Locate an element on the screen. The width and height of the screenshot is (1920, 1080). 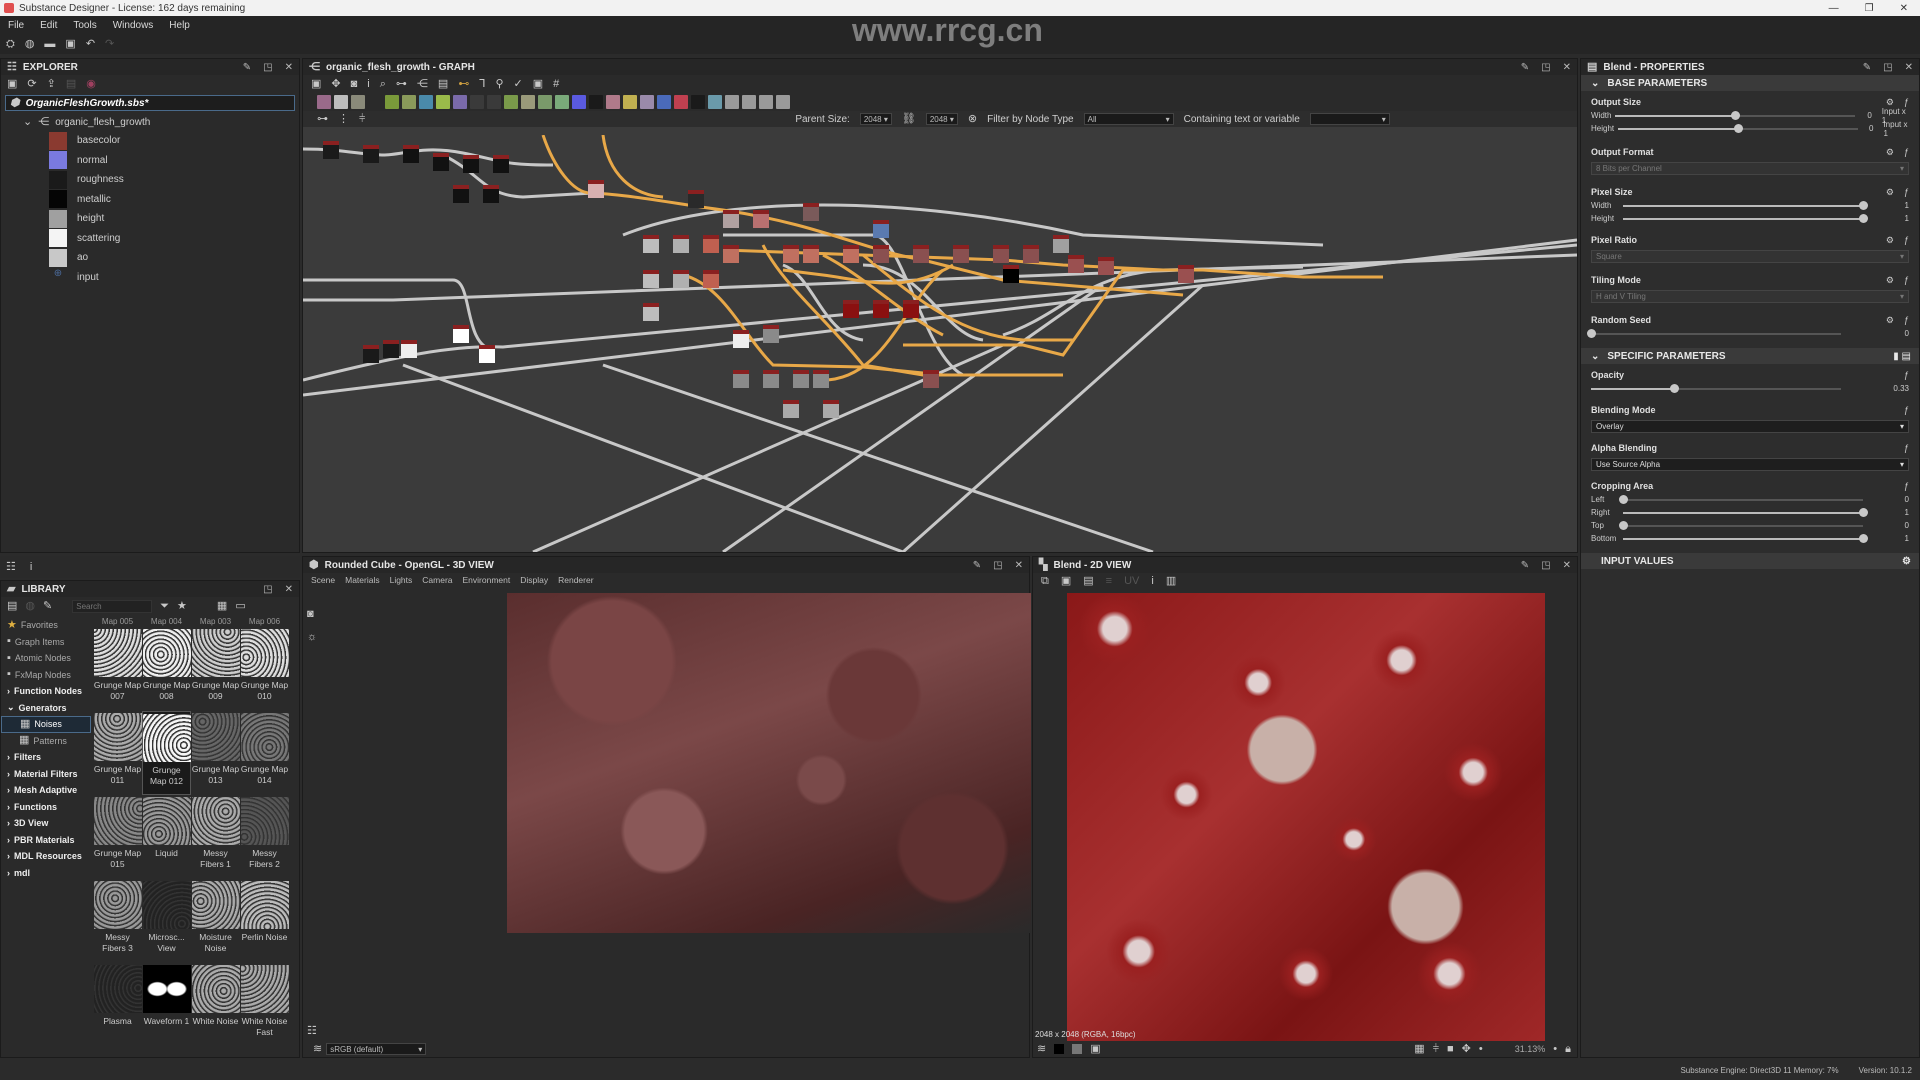
search-icon: ⌕ is located at coordinates (383, 84).